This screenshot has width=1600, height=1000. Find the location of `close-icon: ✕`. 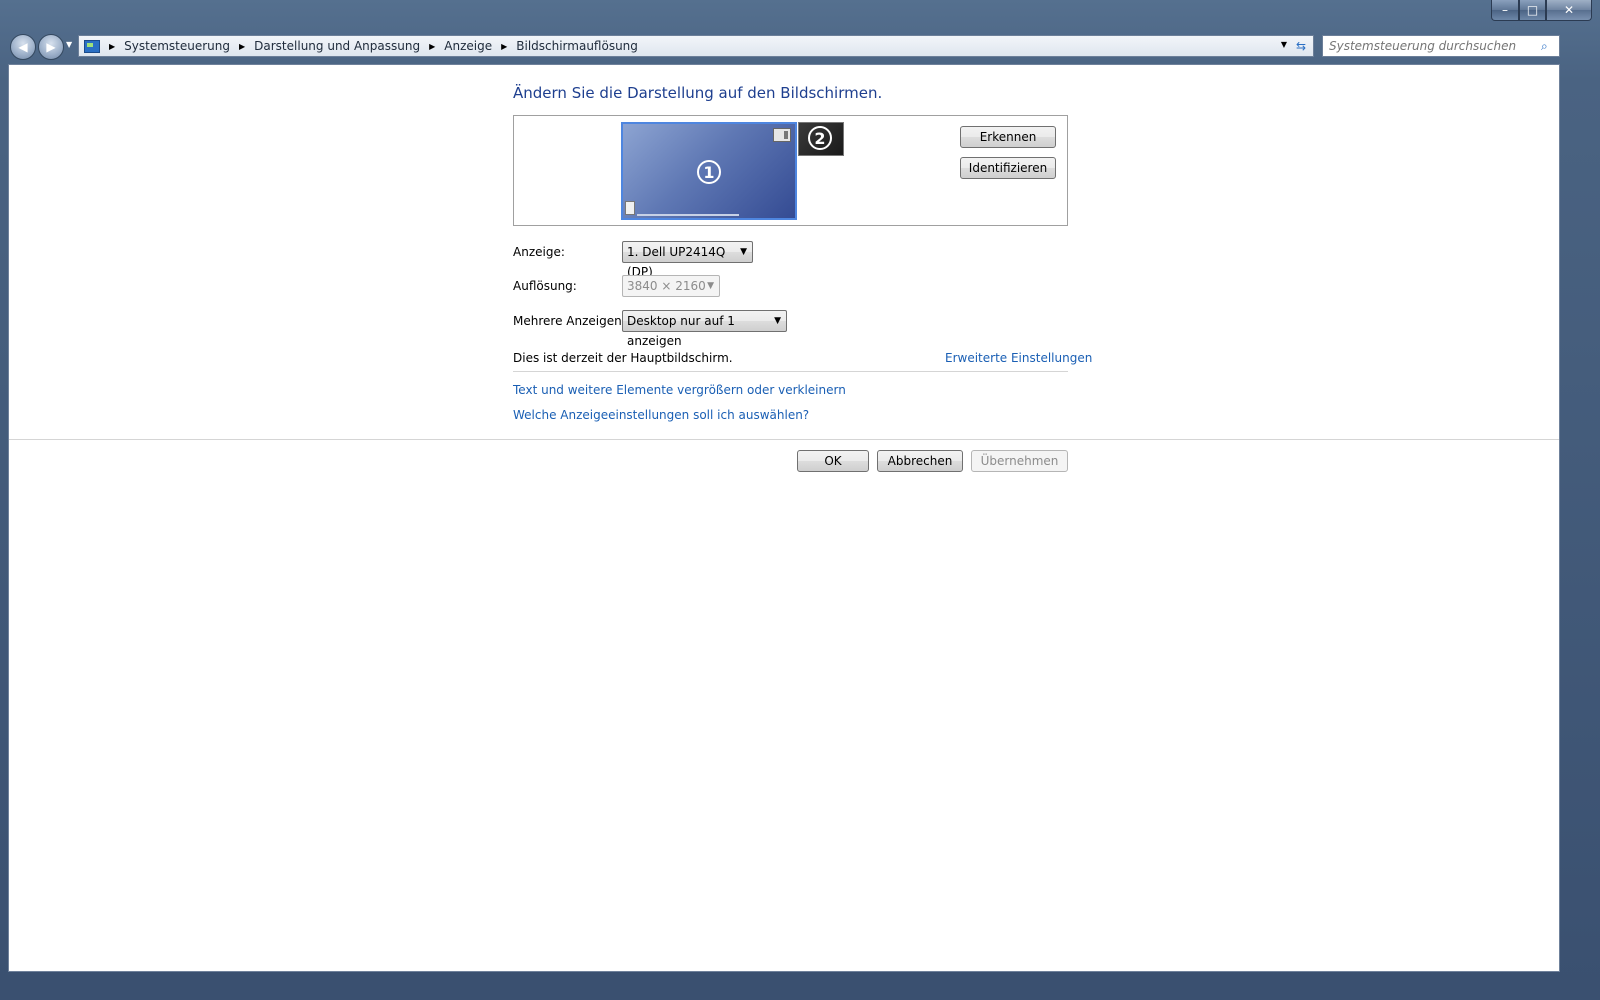

close-icon: ✕ is located at coordinates (1569, 10).